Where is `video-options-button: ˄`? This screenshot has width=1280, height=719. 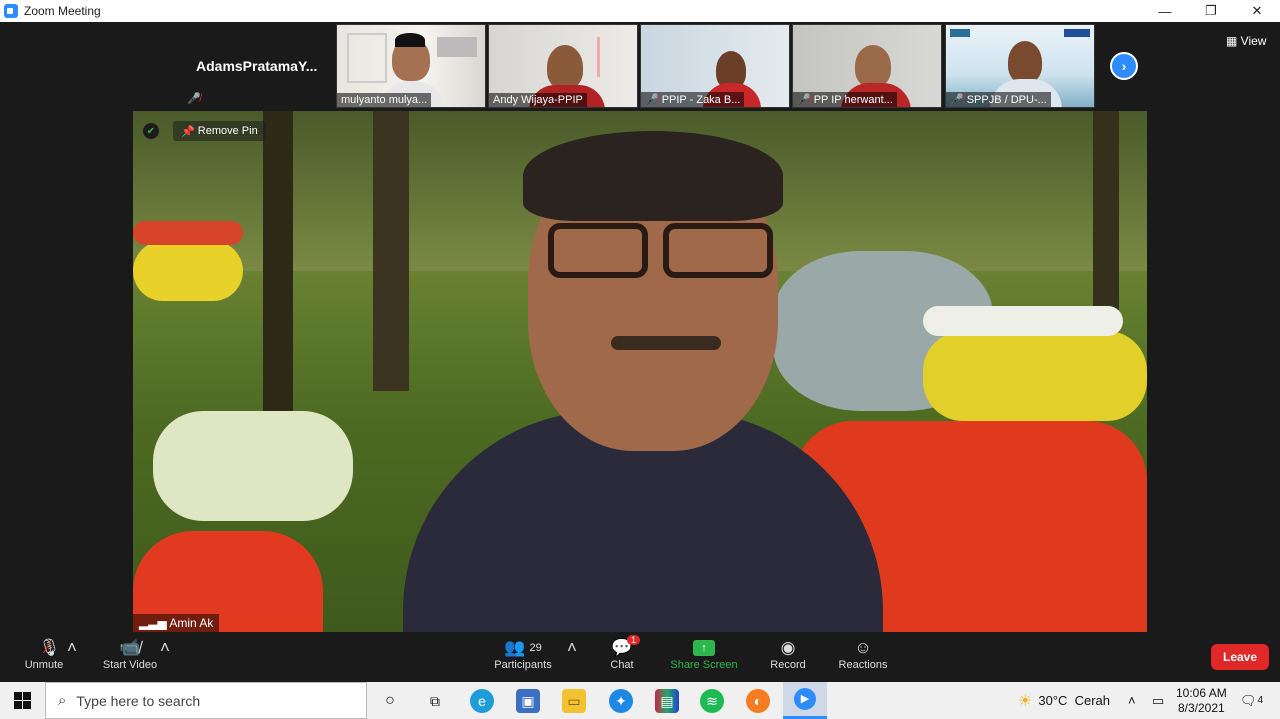
video-options-button: ˄ is located at coordinates (165, 648).